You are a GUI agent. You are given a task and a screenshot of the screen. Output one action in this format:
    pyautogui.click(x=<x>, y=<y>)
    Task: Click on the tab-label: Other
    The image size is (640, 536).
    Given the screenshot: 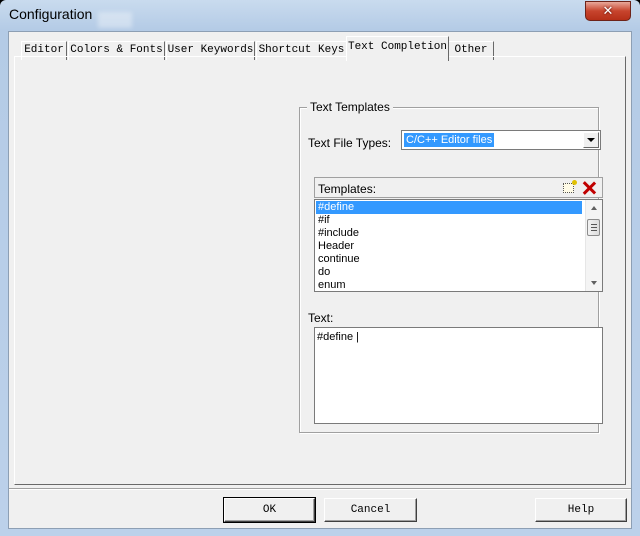 What is the action you would take?
    pyautogui.click(x=471, y=50)
    